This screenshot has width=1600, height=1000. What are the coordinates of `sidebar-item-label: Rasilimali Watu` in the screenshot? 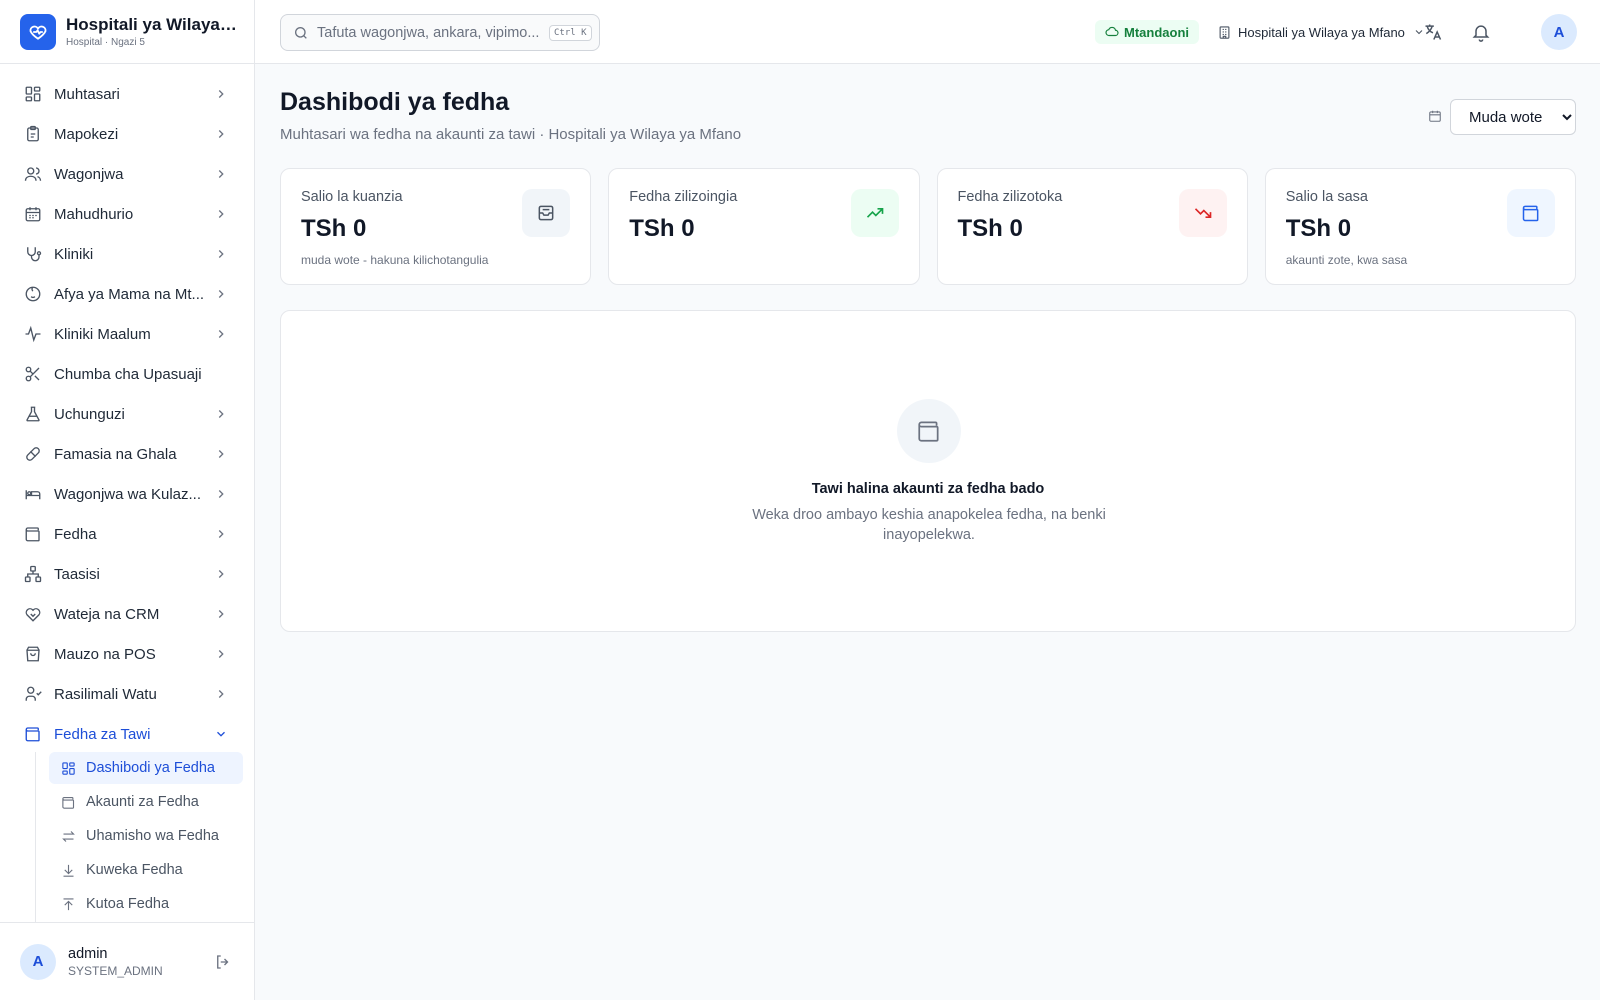 It's located at (105, 694).